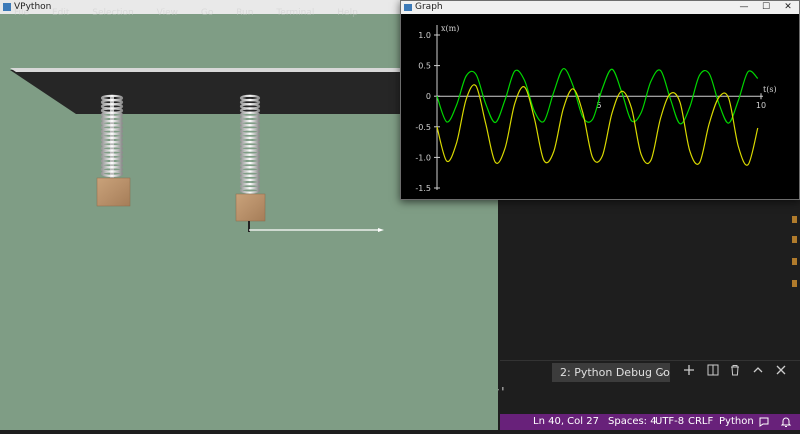 The width and height of the screenshot is (800, 434). Describe the element at coordinates (661, 372) in the screenshot. I see `chevron-down-icon: ⌄` at that location.